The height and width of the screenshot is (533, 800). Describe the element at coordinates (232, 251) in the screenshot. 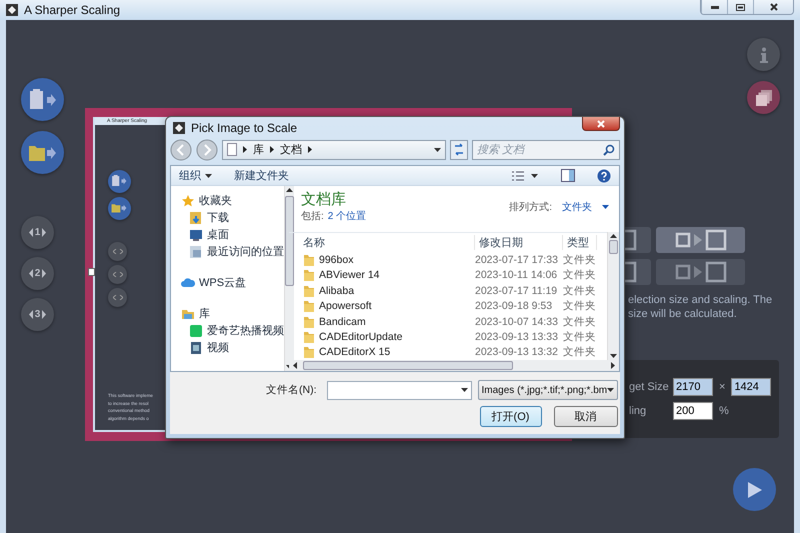

I see `nav-item: 最近访问的位置` at that location.